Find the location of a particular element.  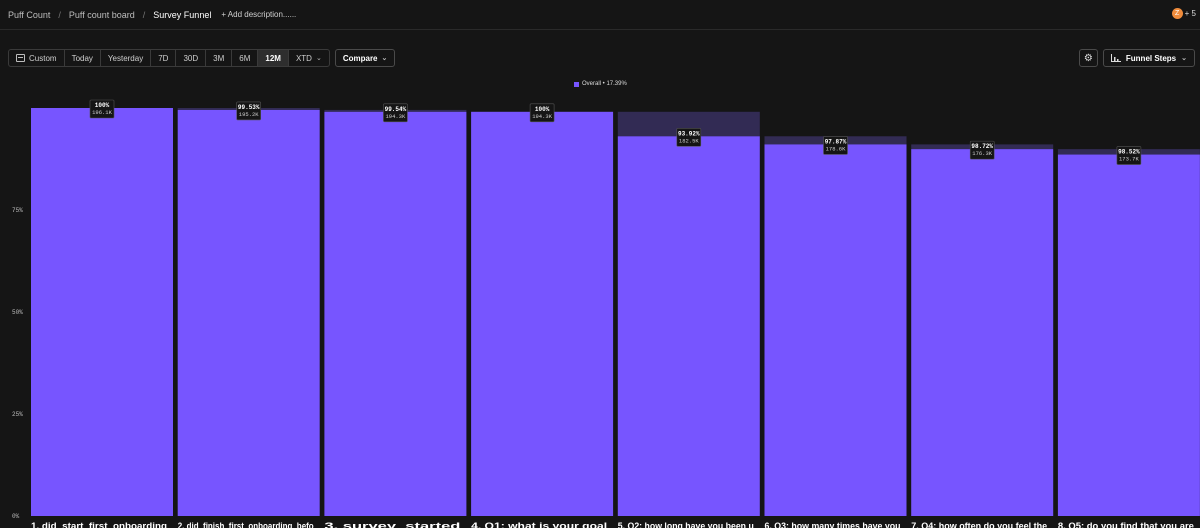

funnel-steps-button: Funnel Steps ⌄ is located at coordinates (1148, 58).